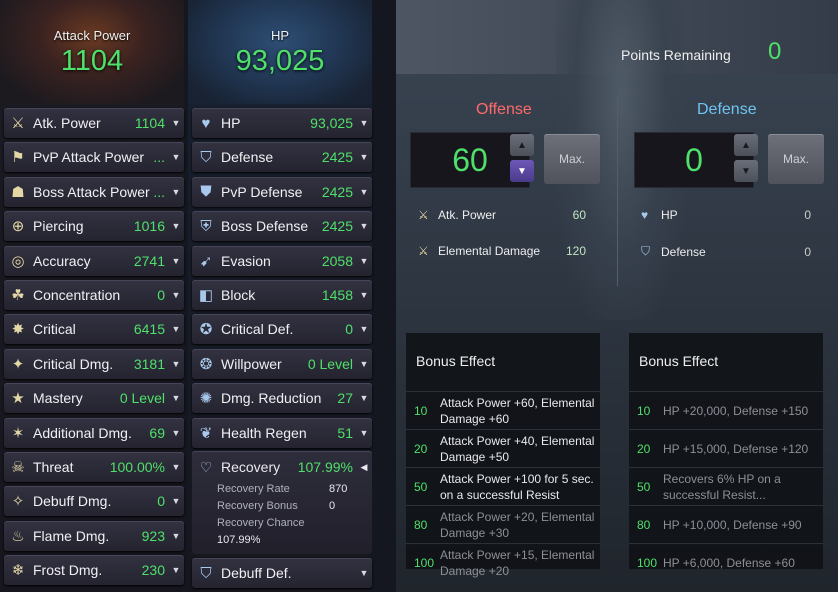  Describe the element at coordinates (522, 171) in the screenshot. I see `offense-decrease-button: ▼` at that location.